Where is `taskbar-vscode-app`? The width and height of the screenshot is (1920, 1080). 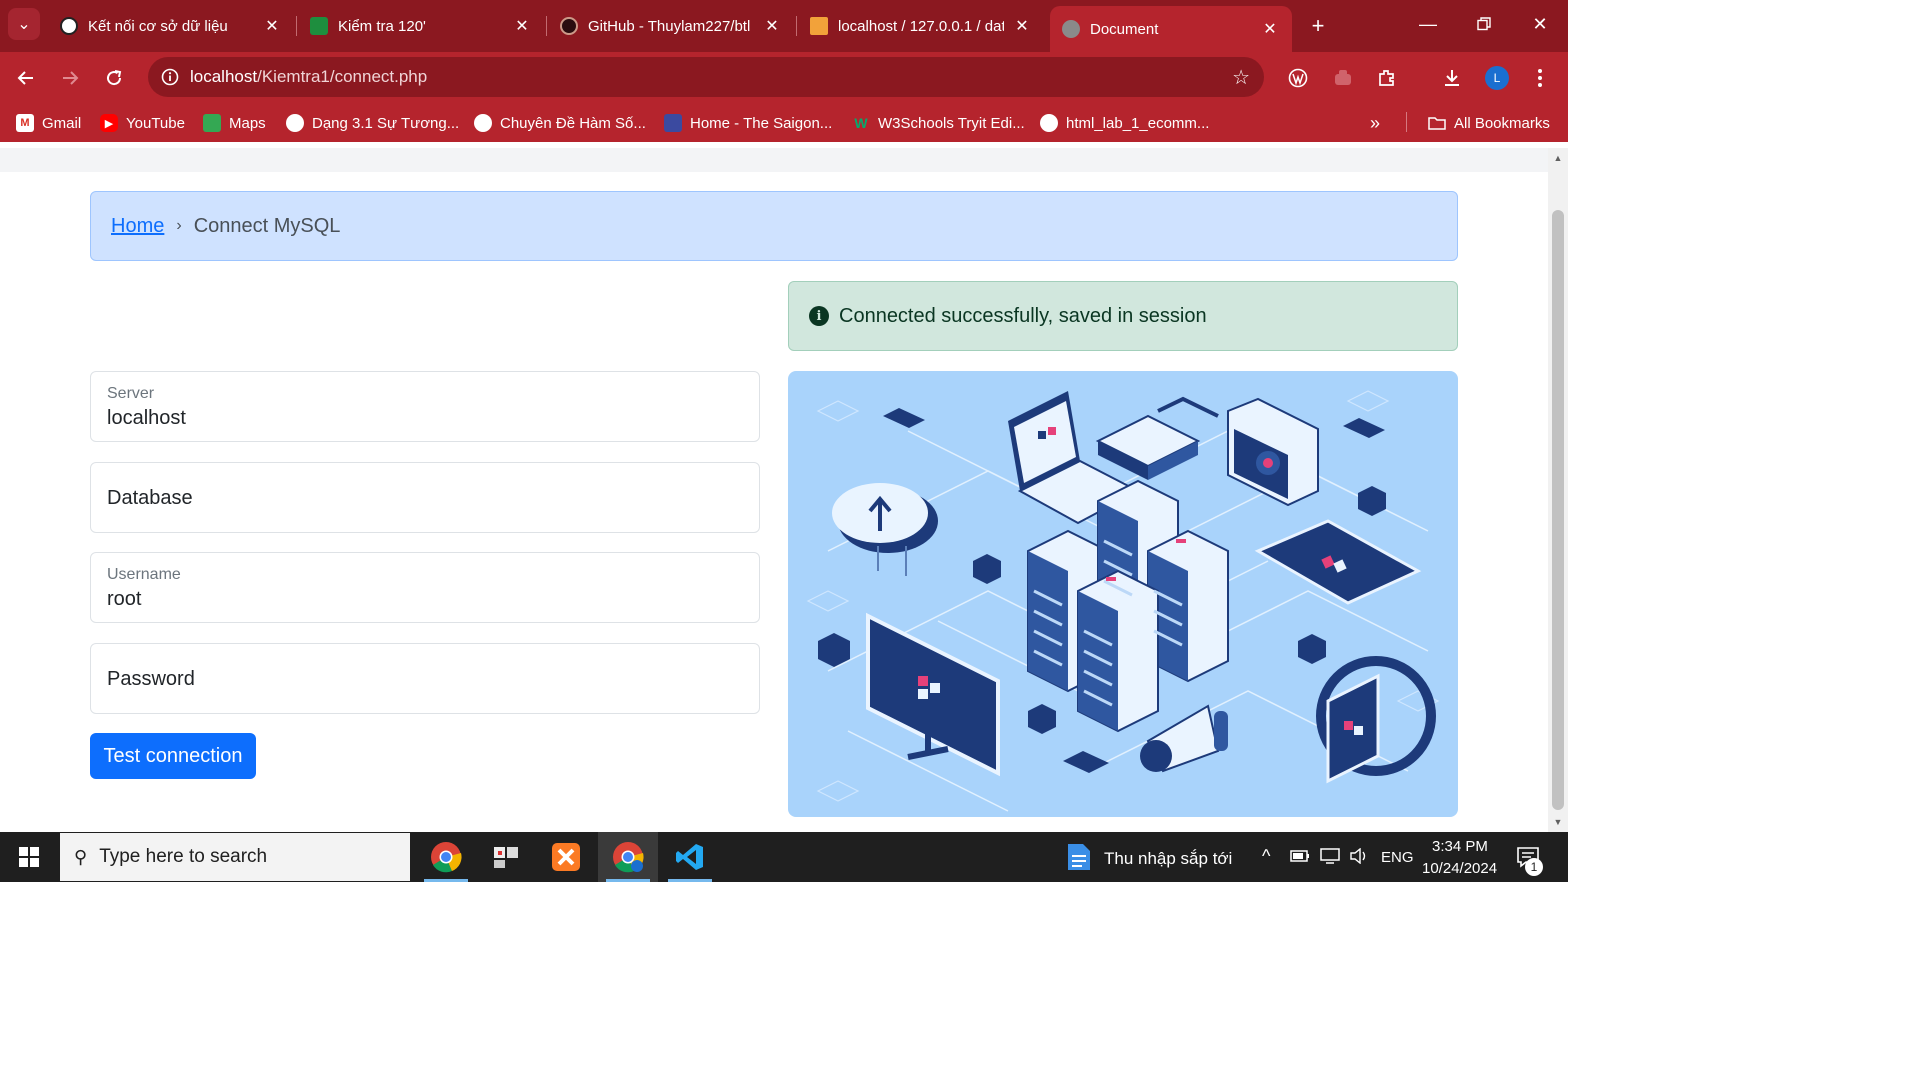
taskbar-vscode-app is located at coordinates (690, 857).